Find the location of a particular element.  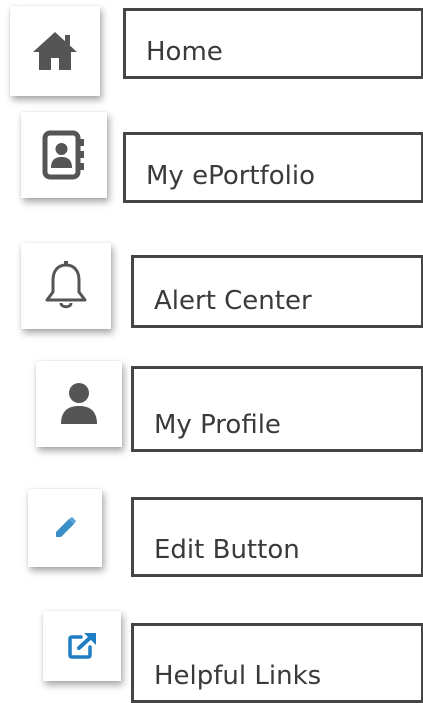

menu-item-edit-button: Edit Button is located at coordinates (277, 537).